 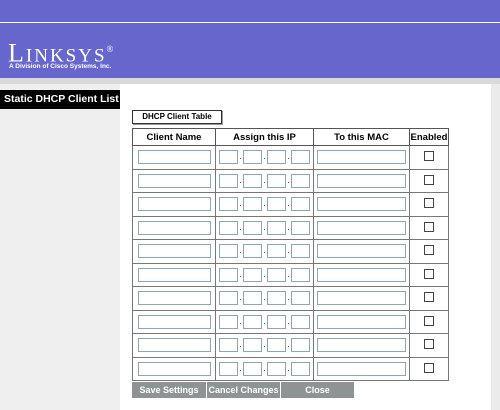 I want to click on column-header-assign-ip: Assign this IP, so click(x=264, y=137).